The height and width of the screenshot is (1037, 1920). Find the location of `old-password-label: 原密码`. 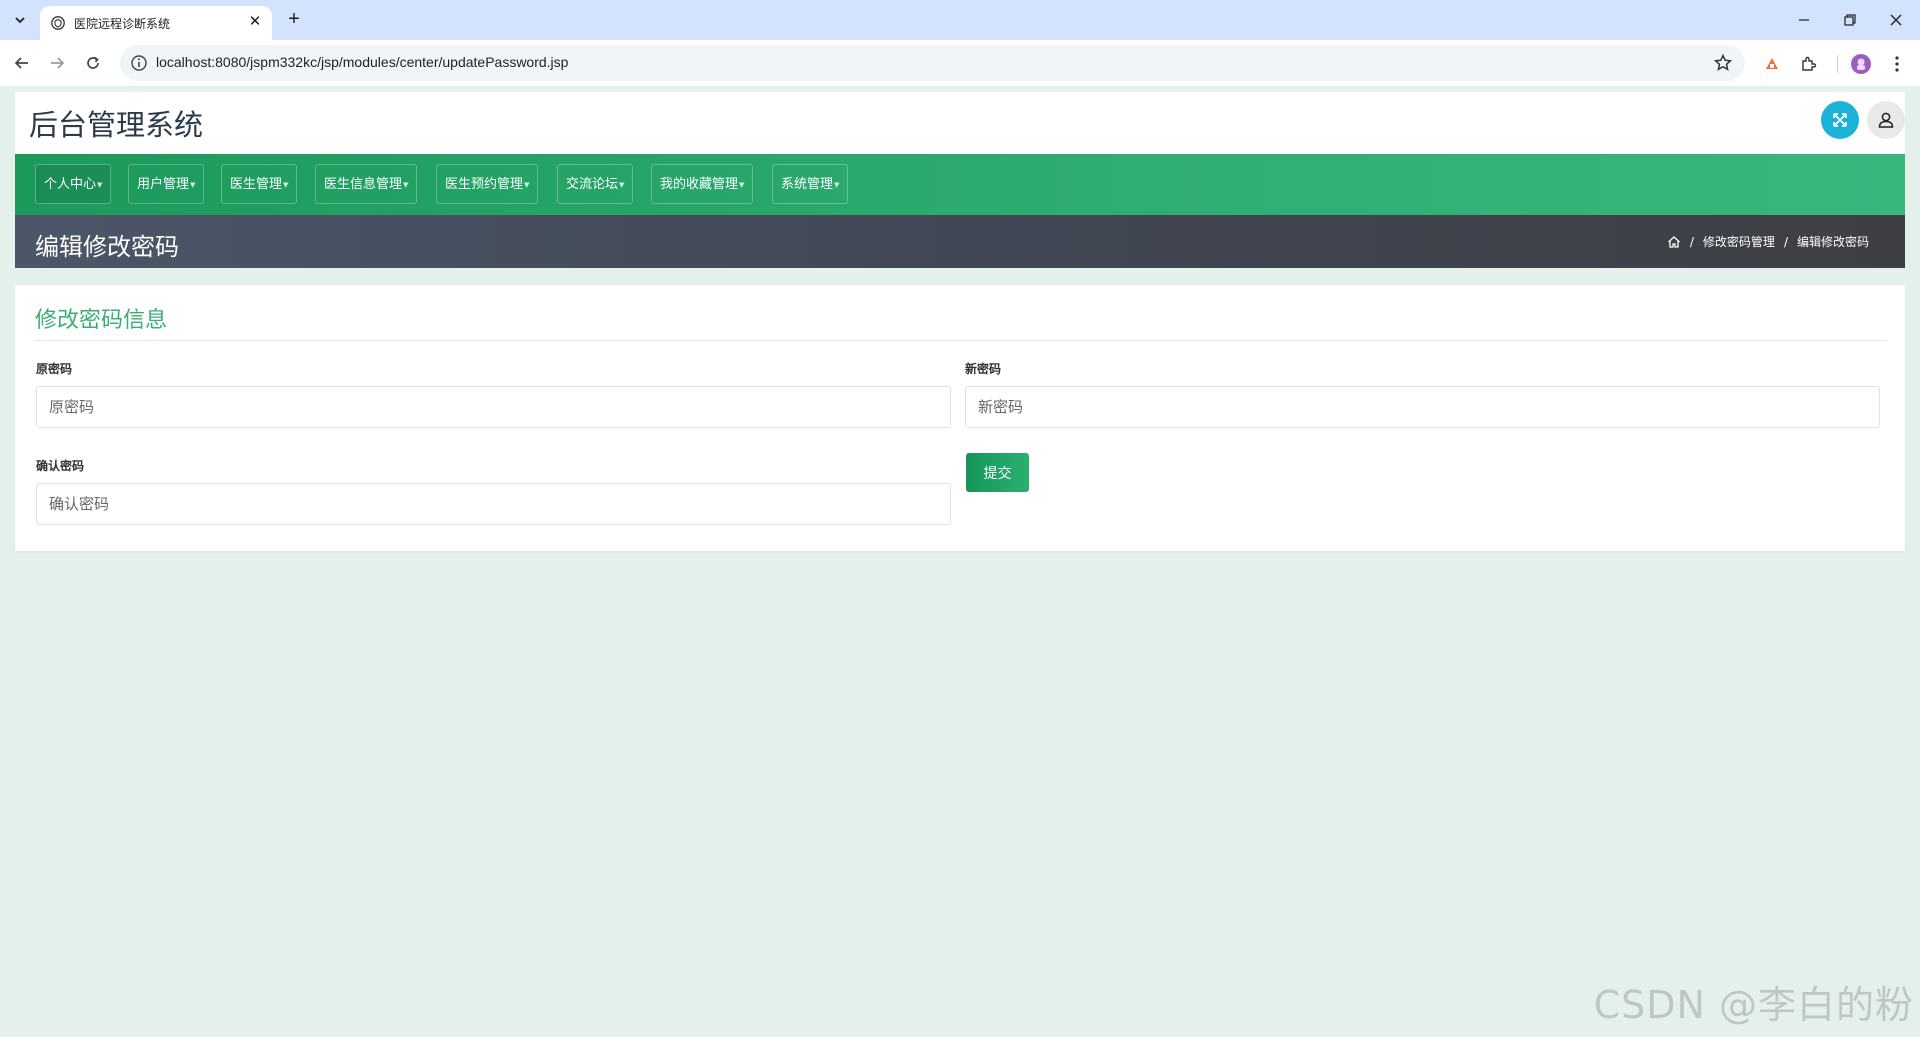

old-password-label: 原密码 is located at coordinates (54, 369).